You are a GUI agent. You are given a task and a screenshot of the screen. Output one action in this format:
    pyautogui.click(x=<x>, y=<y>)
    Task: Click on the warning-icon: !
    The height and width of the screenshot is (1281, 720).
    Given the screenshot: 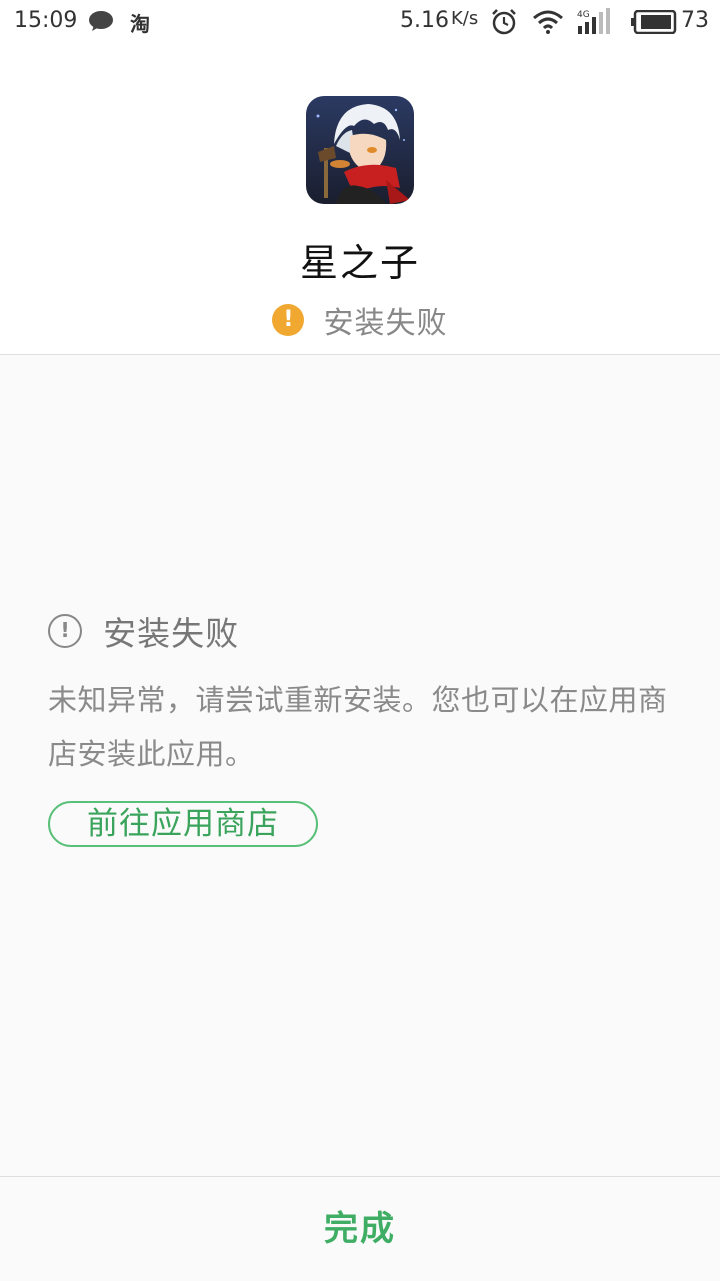 What is the action you would take?
    pyautogui.click(x=288, y=320)
    